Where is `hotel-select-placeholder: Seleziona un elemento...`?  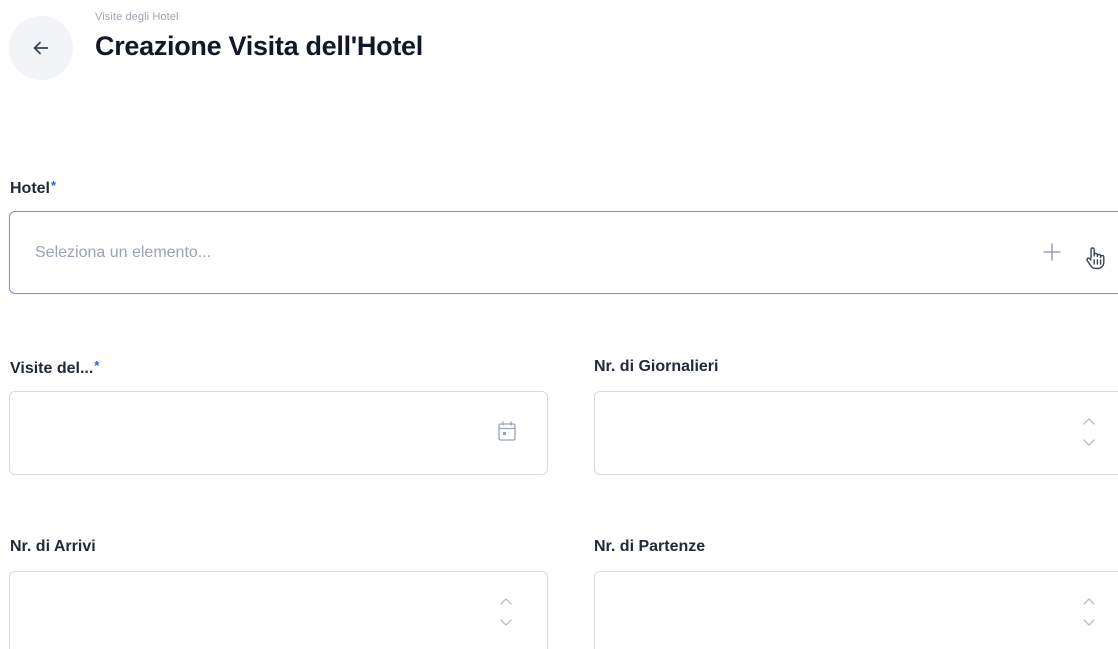
hotel-select-placeholder: Seleziona un elemento... is located at coordinates (123, 252).